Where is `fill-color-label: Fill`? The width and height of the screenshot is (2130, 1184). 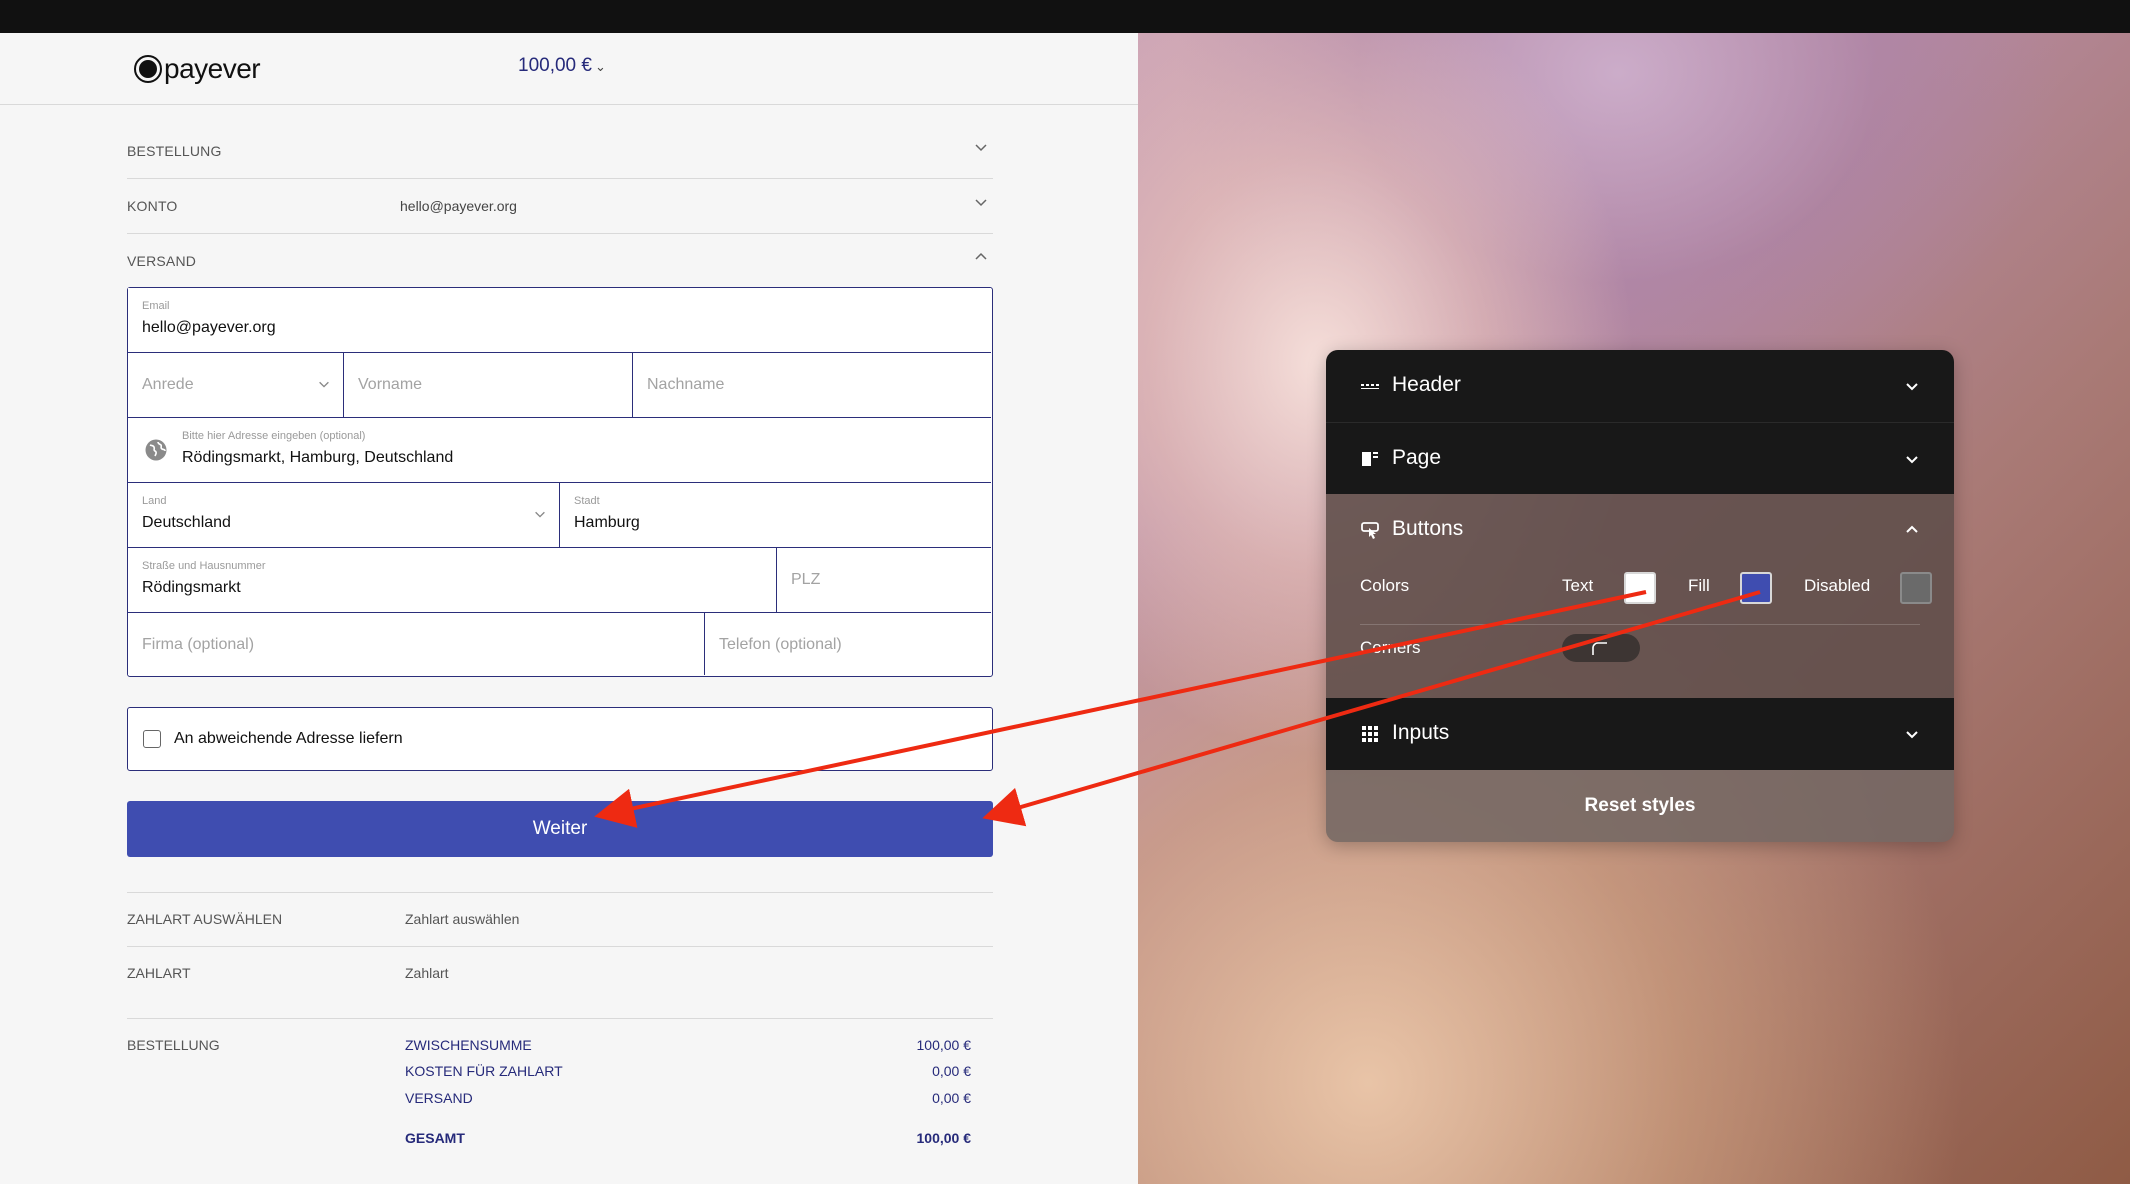 fill-color-label: Fill is located at coordinates (1699, 585).